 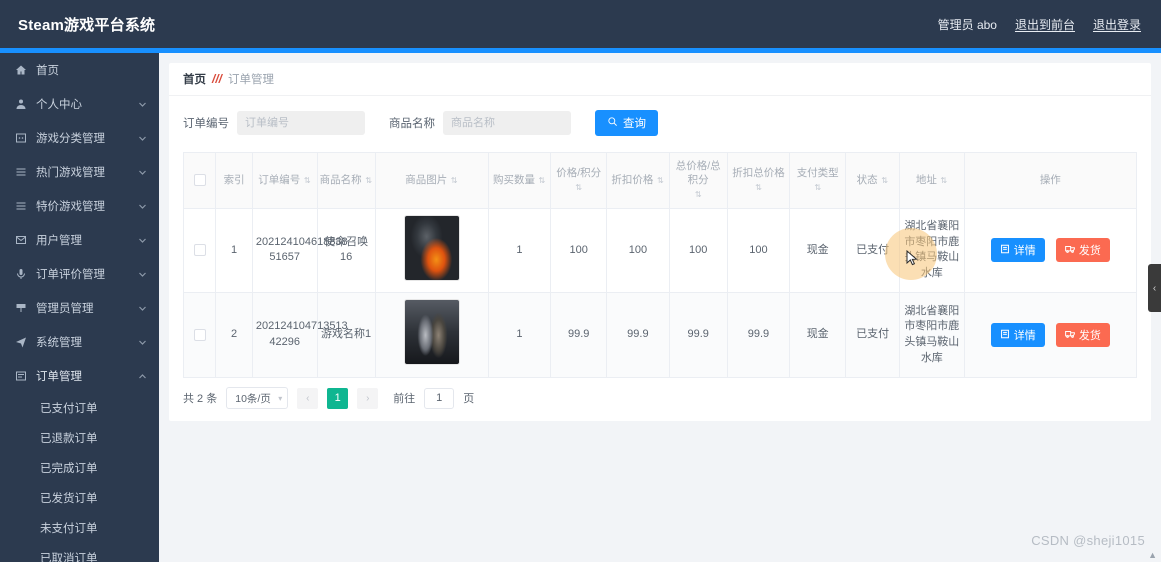 What do you see at coordinates (346, 180) in the screenshot?
I see `th-product-name: 商品名称 ⇅` at bounding box center [346, 180].